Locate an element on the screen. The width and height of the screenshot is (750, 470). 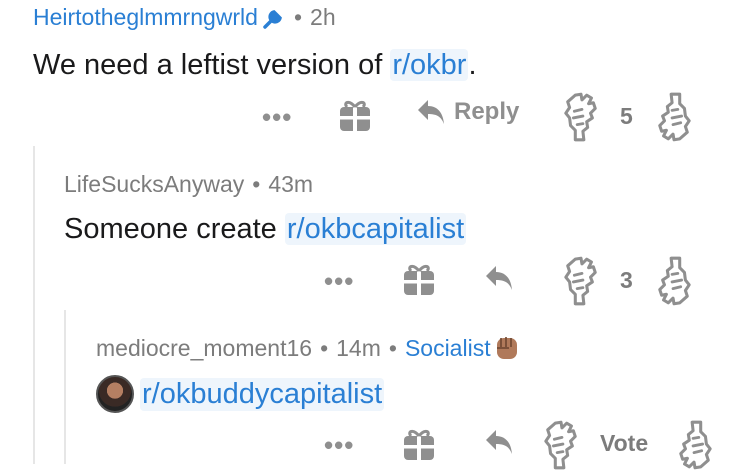
comment-3-body: r/okbuddycapitalist is located at coordinates (240, 394).